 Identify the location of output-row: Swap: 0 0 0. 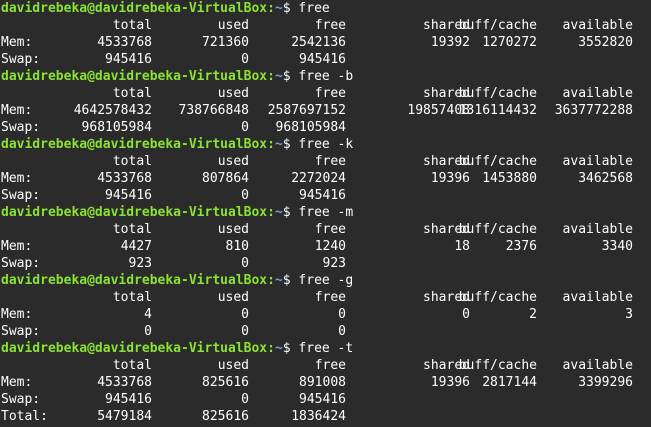
(325, 331).